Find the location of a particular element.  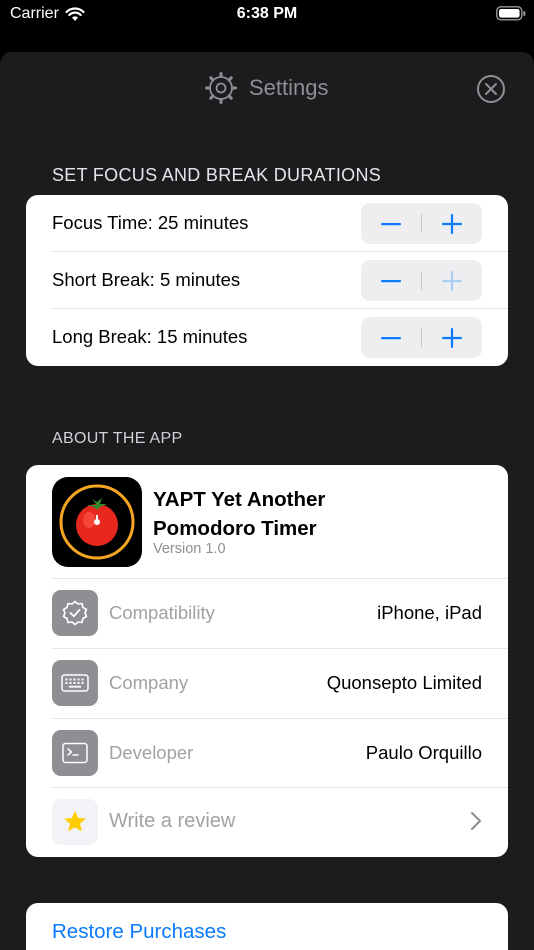

focus-time-row: Focus Time: 25 minutes is located at coordinates (267, 223).